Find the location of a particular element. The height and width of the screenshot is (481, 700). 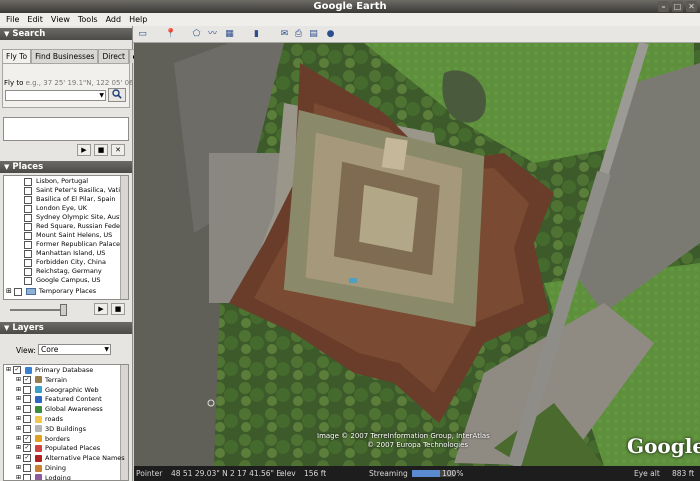

layer-label: Populated Places is located at coordinates (73, 448).